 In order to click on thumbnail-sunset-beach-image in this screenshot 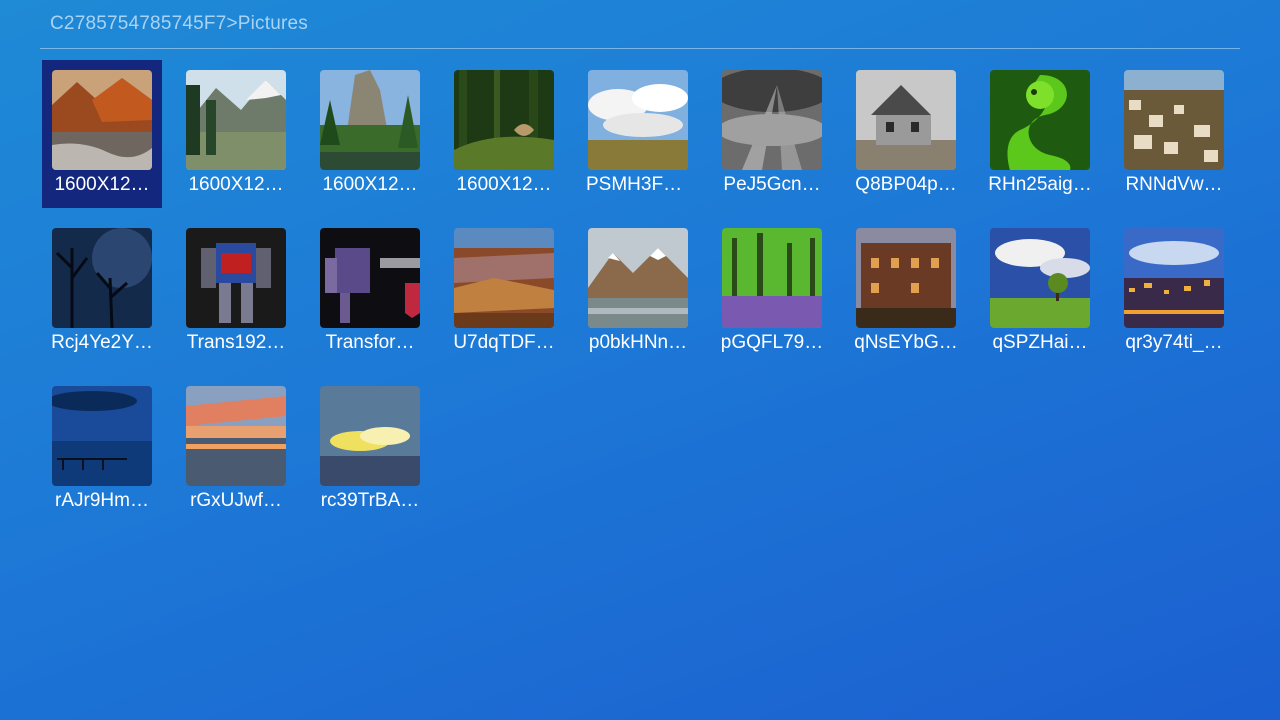, I will do `click(236, 436)`.